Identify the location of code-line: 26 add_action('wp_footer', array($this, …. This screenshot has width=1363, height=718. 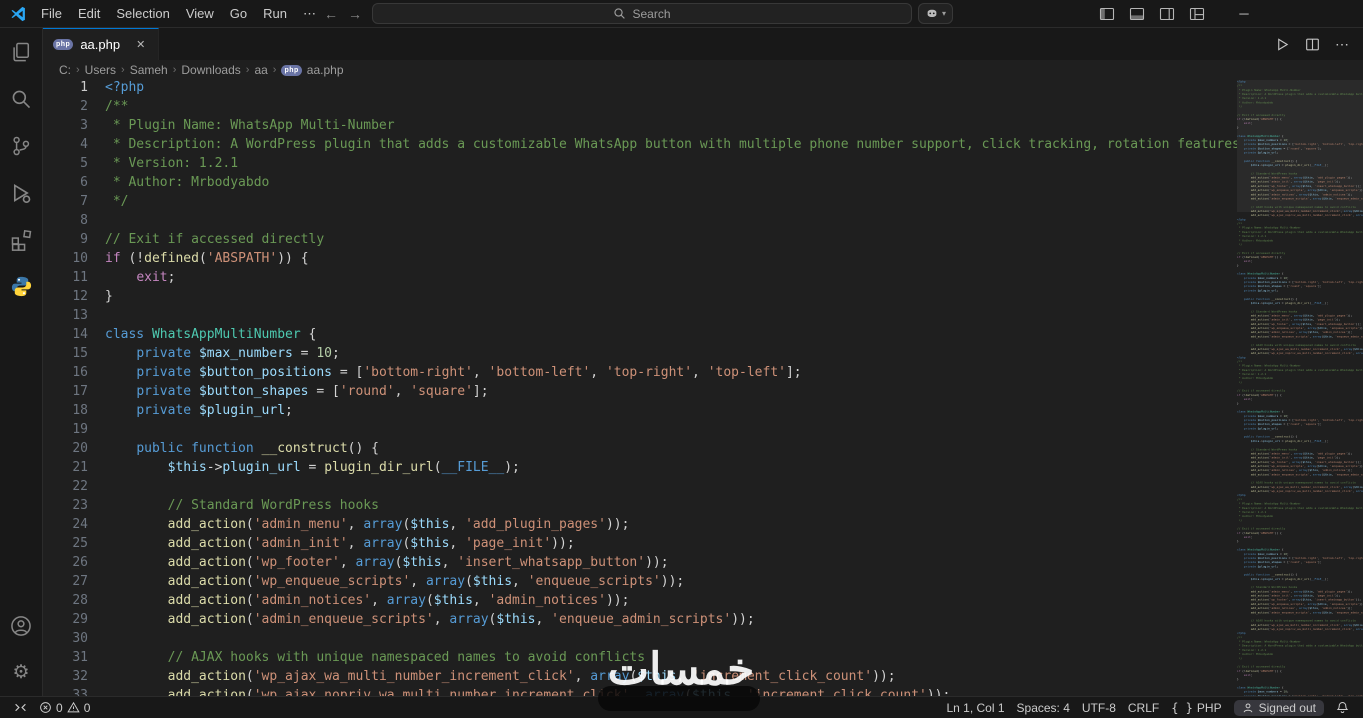
(640, 564).